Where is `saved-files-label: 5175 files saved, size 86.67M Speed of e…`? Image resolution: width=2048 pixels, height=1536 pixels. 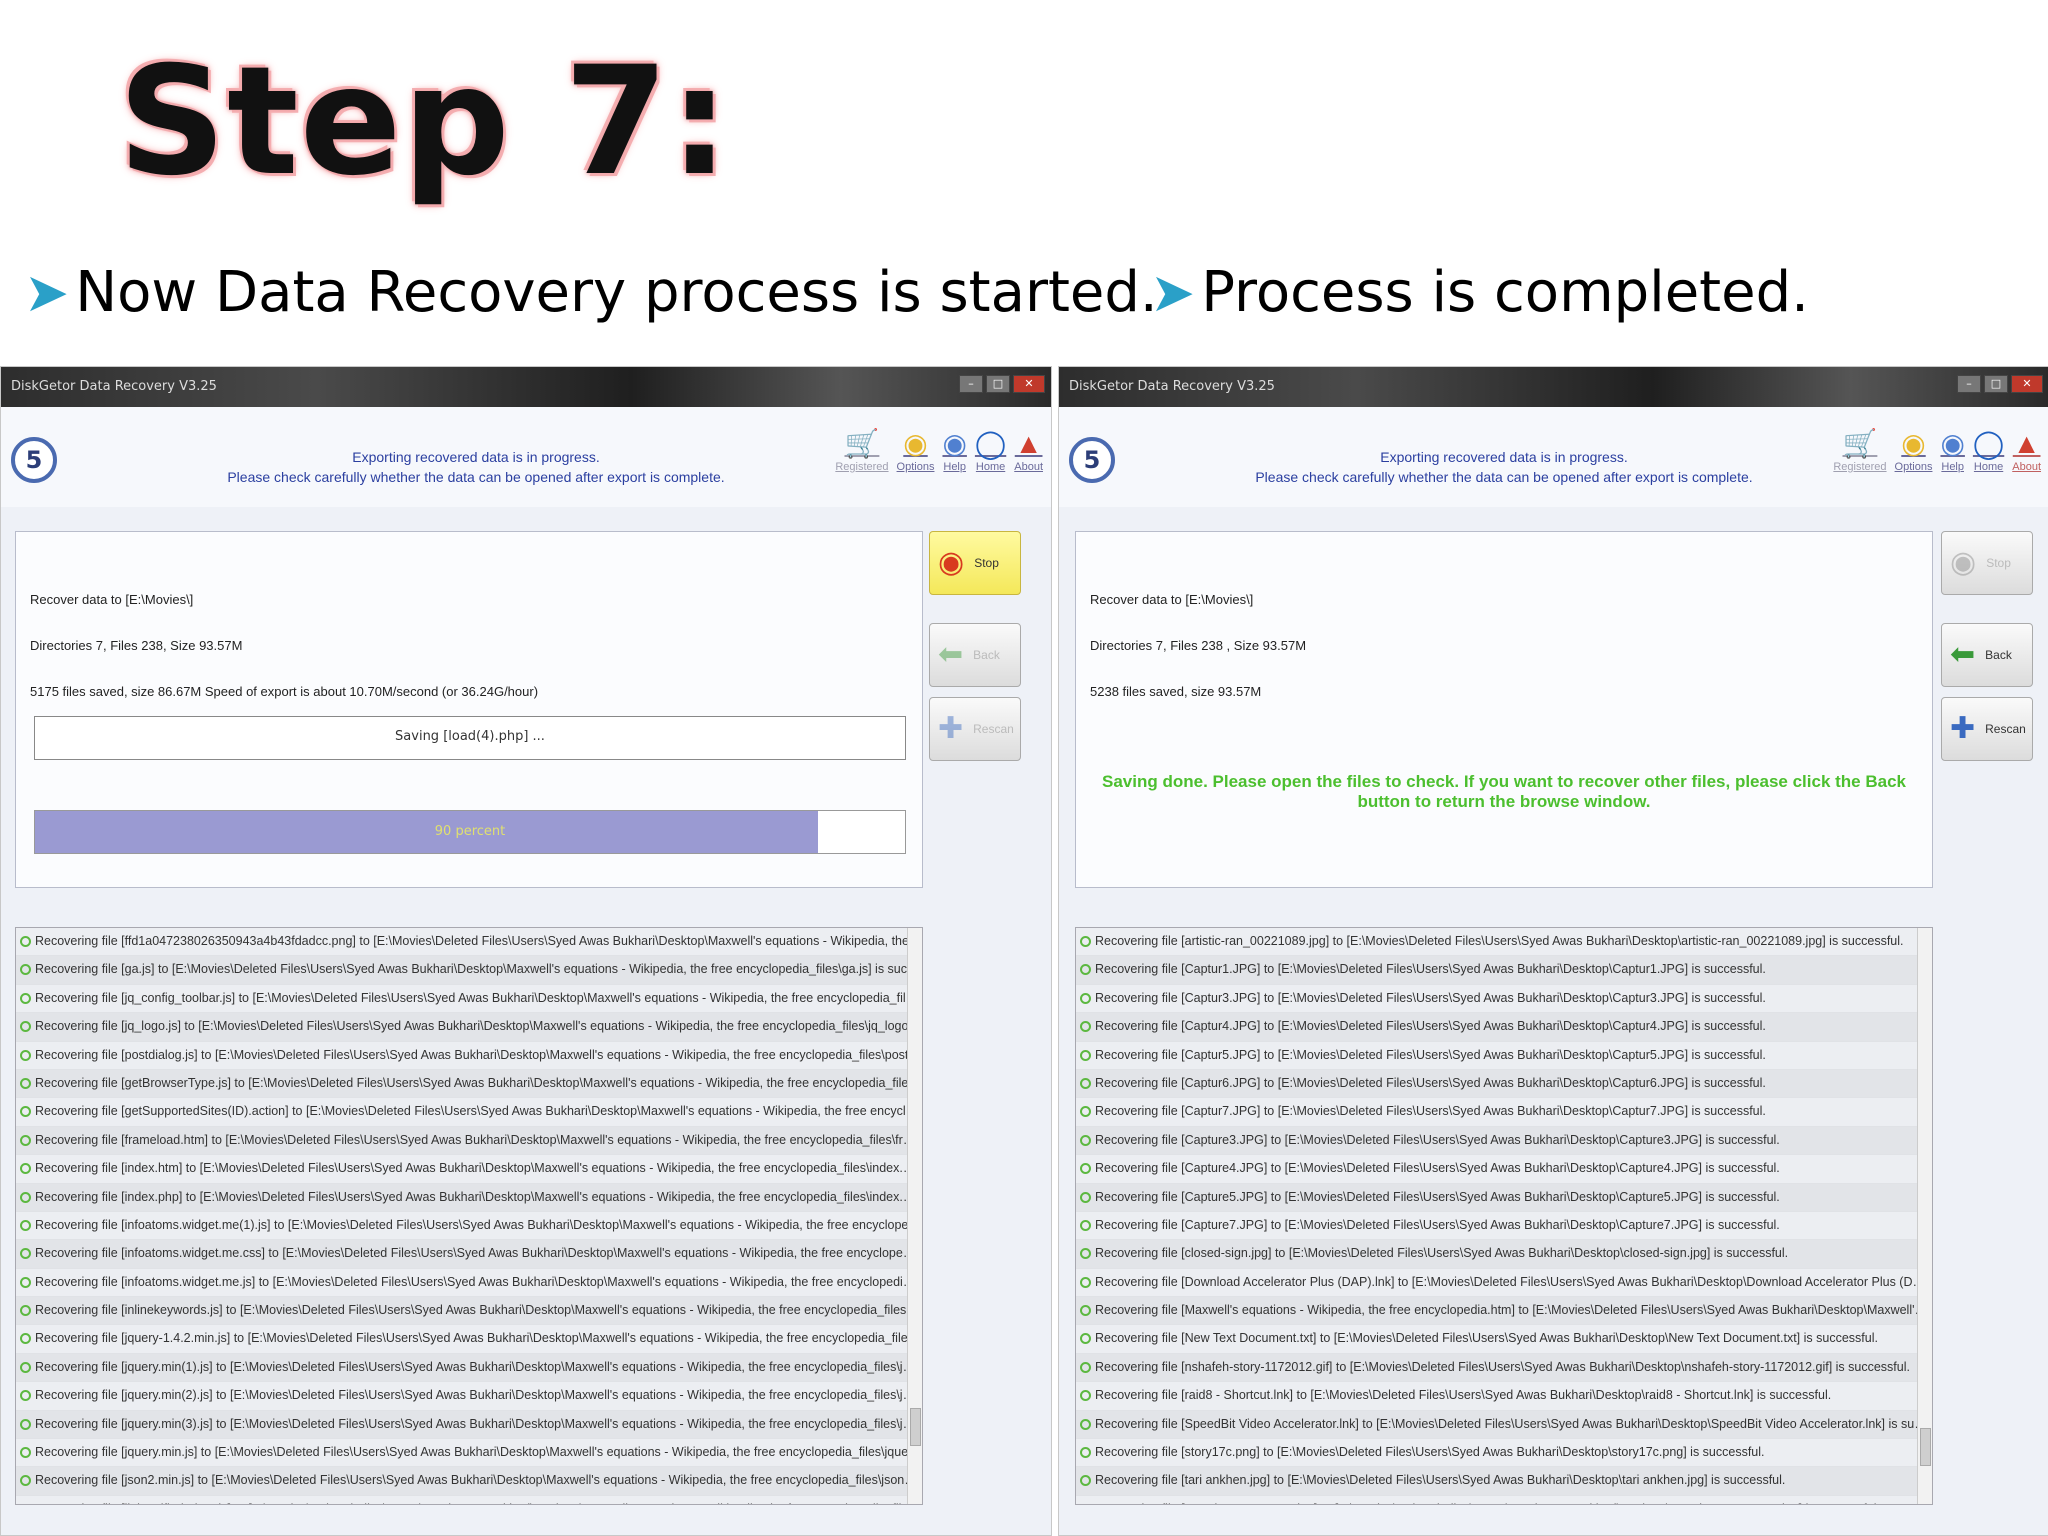 saved-files-label: 5175 files saved, size 86.67M Speed of e… is located at coordinates (284, 691).